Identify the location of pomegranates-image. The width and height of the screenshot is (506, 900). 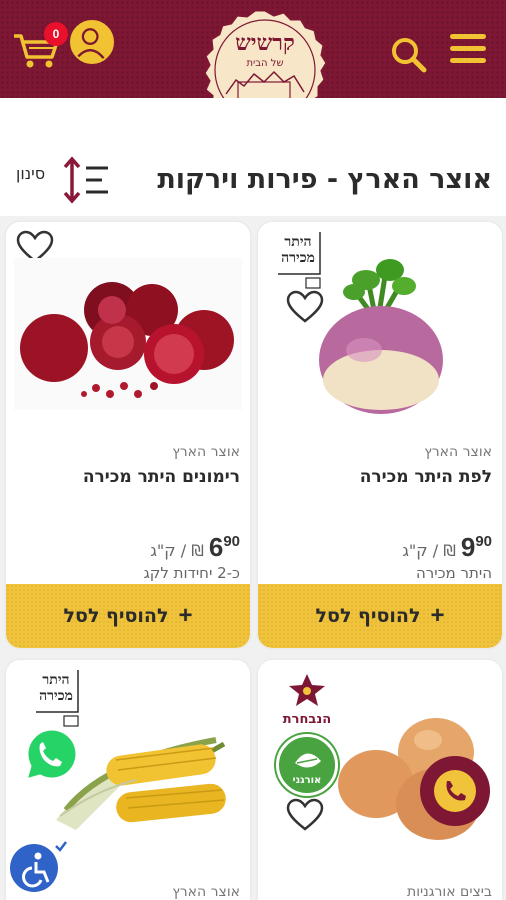
(128, 334).